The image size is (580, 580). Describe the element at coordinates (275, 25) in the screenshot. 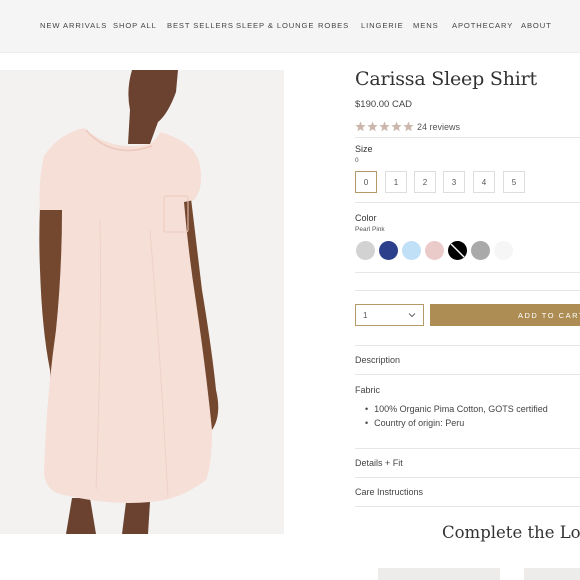

I see `nav-sleep-lounge: SLEEP & LOUNGE` at that location.